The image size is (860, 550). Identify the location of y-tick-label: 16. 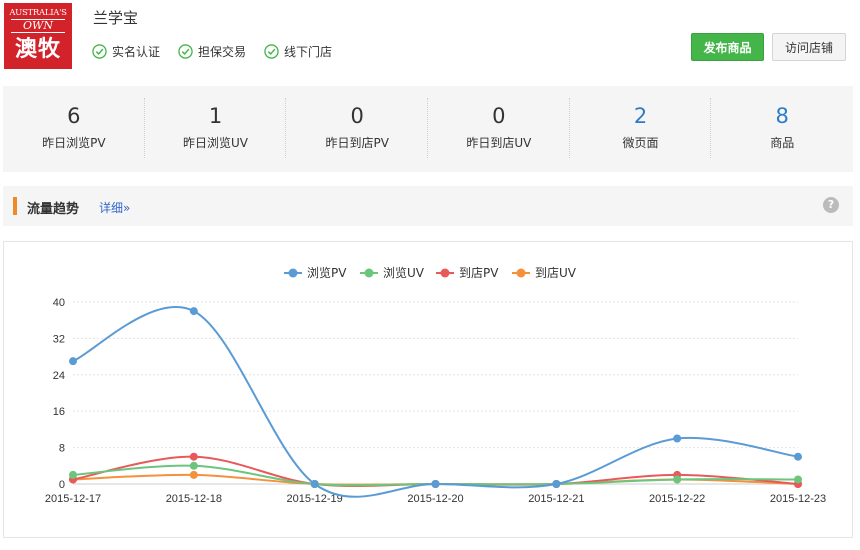
(59, 412).